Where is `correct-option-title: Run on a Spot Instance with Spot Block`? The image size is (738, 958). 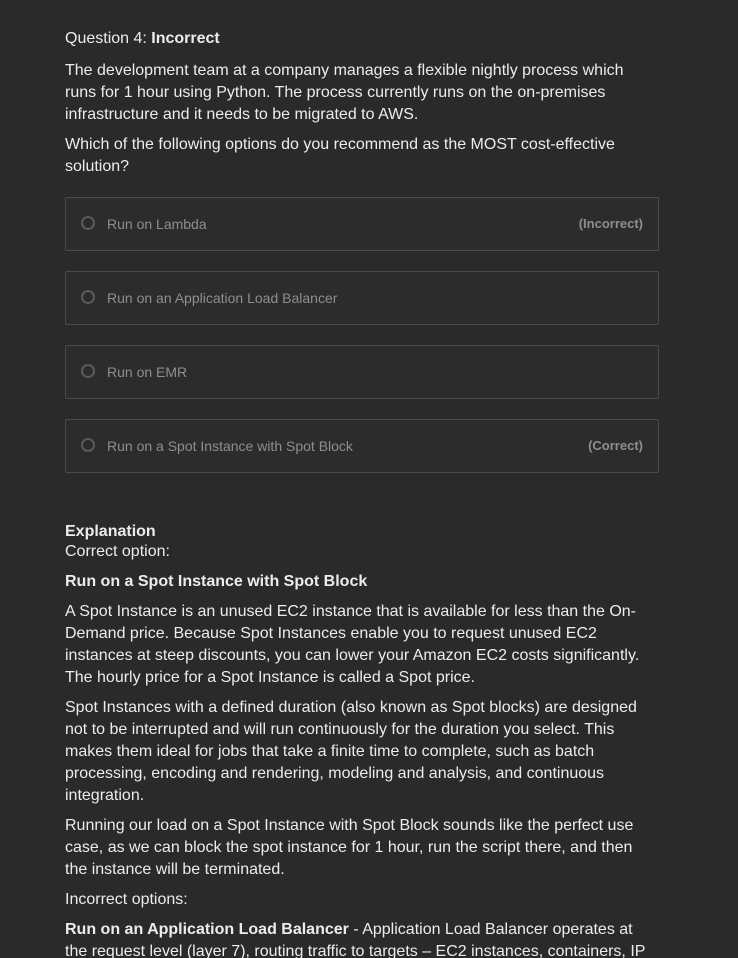 correct-option-title: Run on a Spot Instance with Spot Block is located at coordinates (216, 581).